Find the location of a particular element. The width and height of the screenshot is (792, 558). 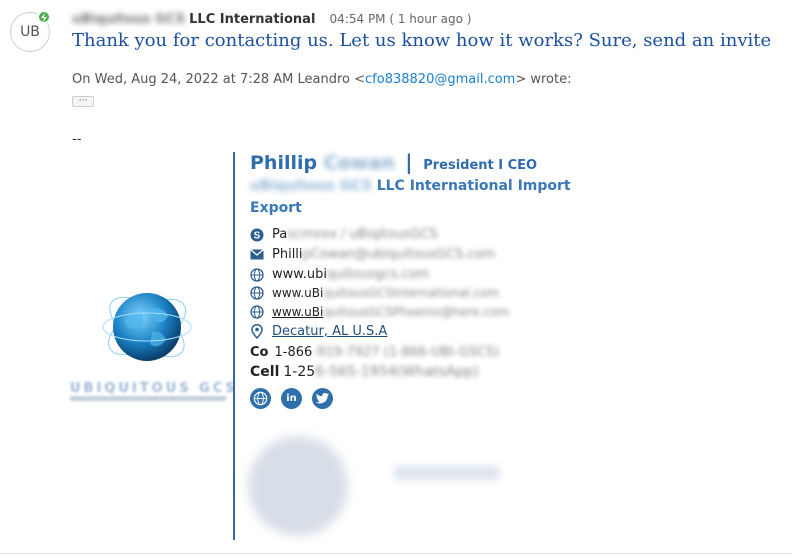

company-logo-tagline is located at coordinates (148, 398).